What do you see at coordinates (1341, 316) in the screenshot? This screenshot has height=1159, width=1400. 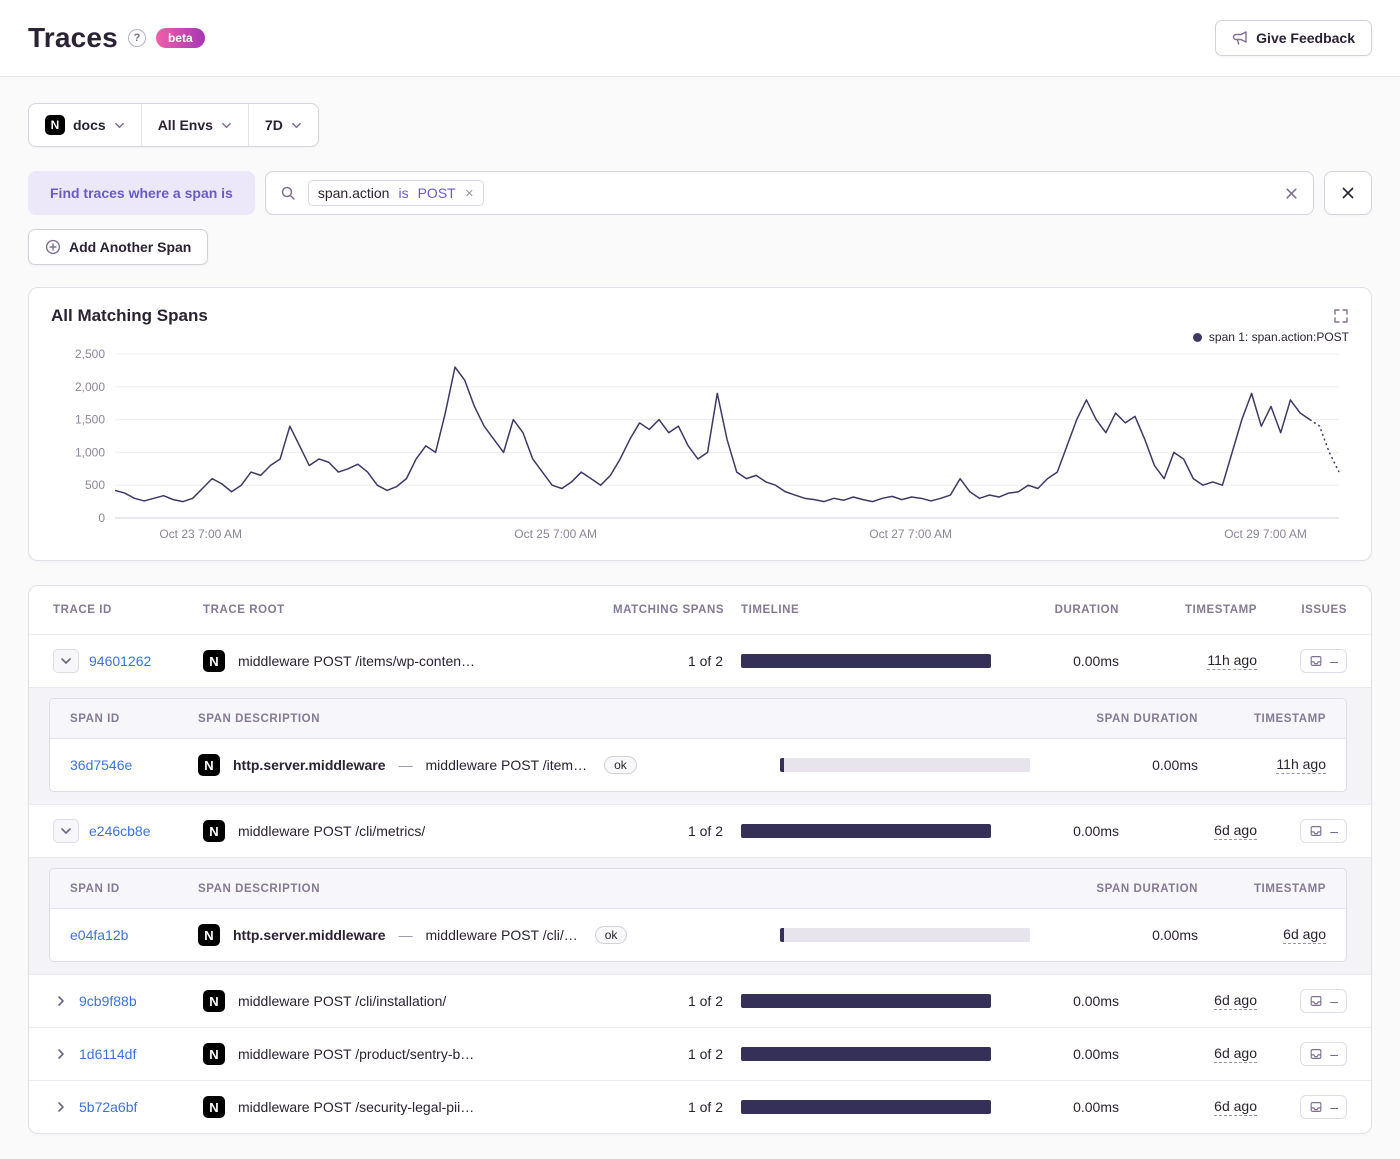 I see `expand-chart-icon` at bounding box center [1341, 316].